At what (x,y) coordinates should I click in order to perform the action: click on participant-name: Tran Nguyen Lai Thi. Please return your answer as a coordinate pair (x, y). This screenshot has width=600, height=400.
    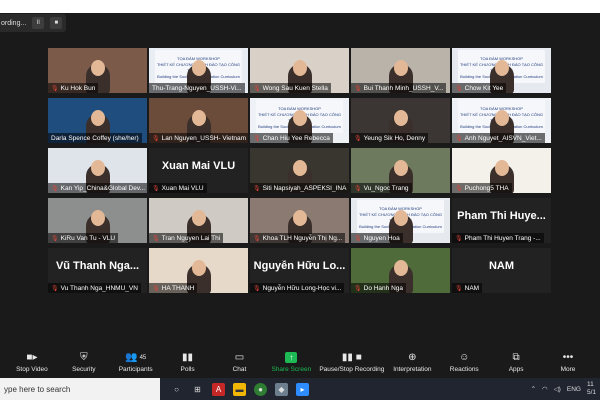
    Looking at the image, I should click on (191, 238).